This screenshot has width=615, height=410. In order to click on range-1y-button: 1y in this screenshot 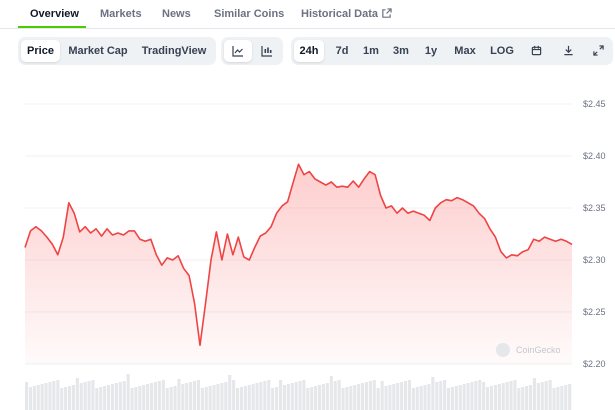, I will do `click(431, 51)`.